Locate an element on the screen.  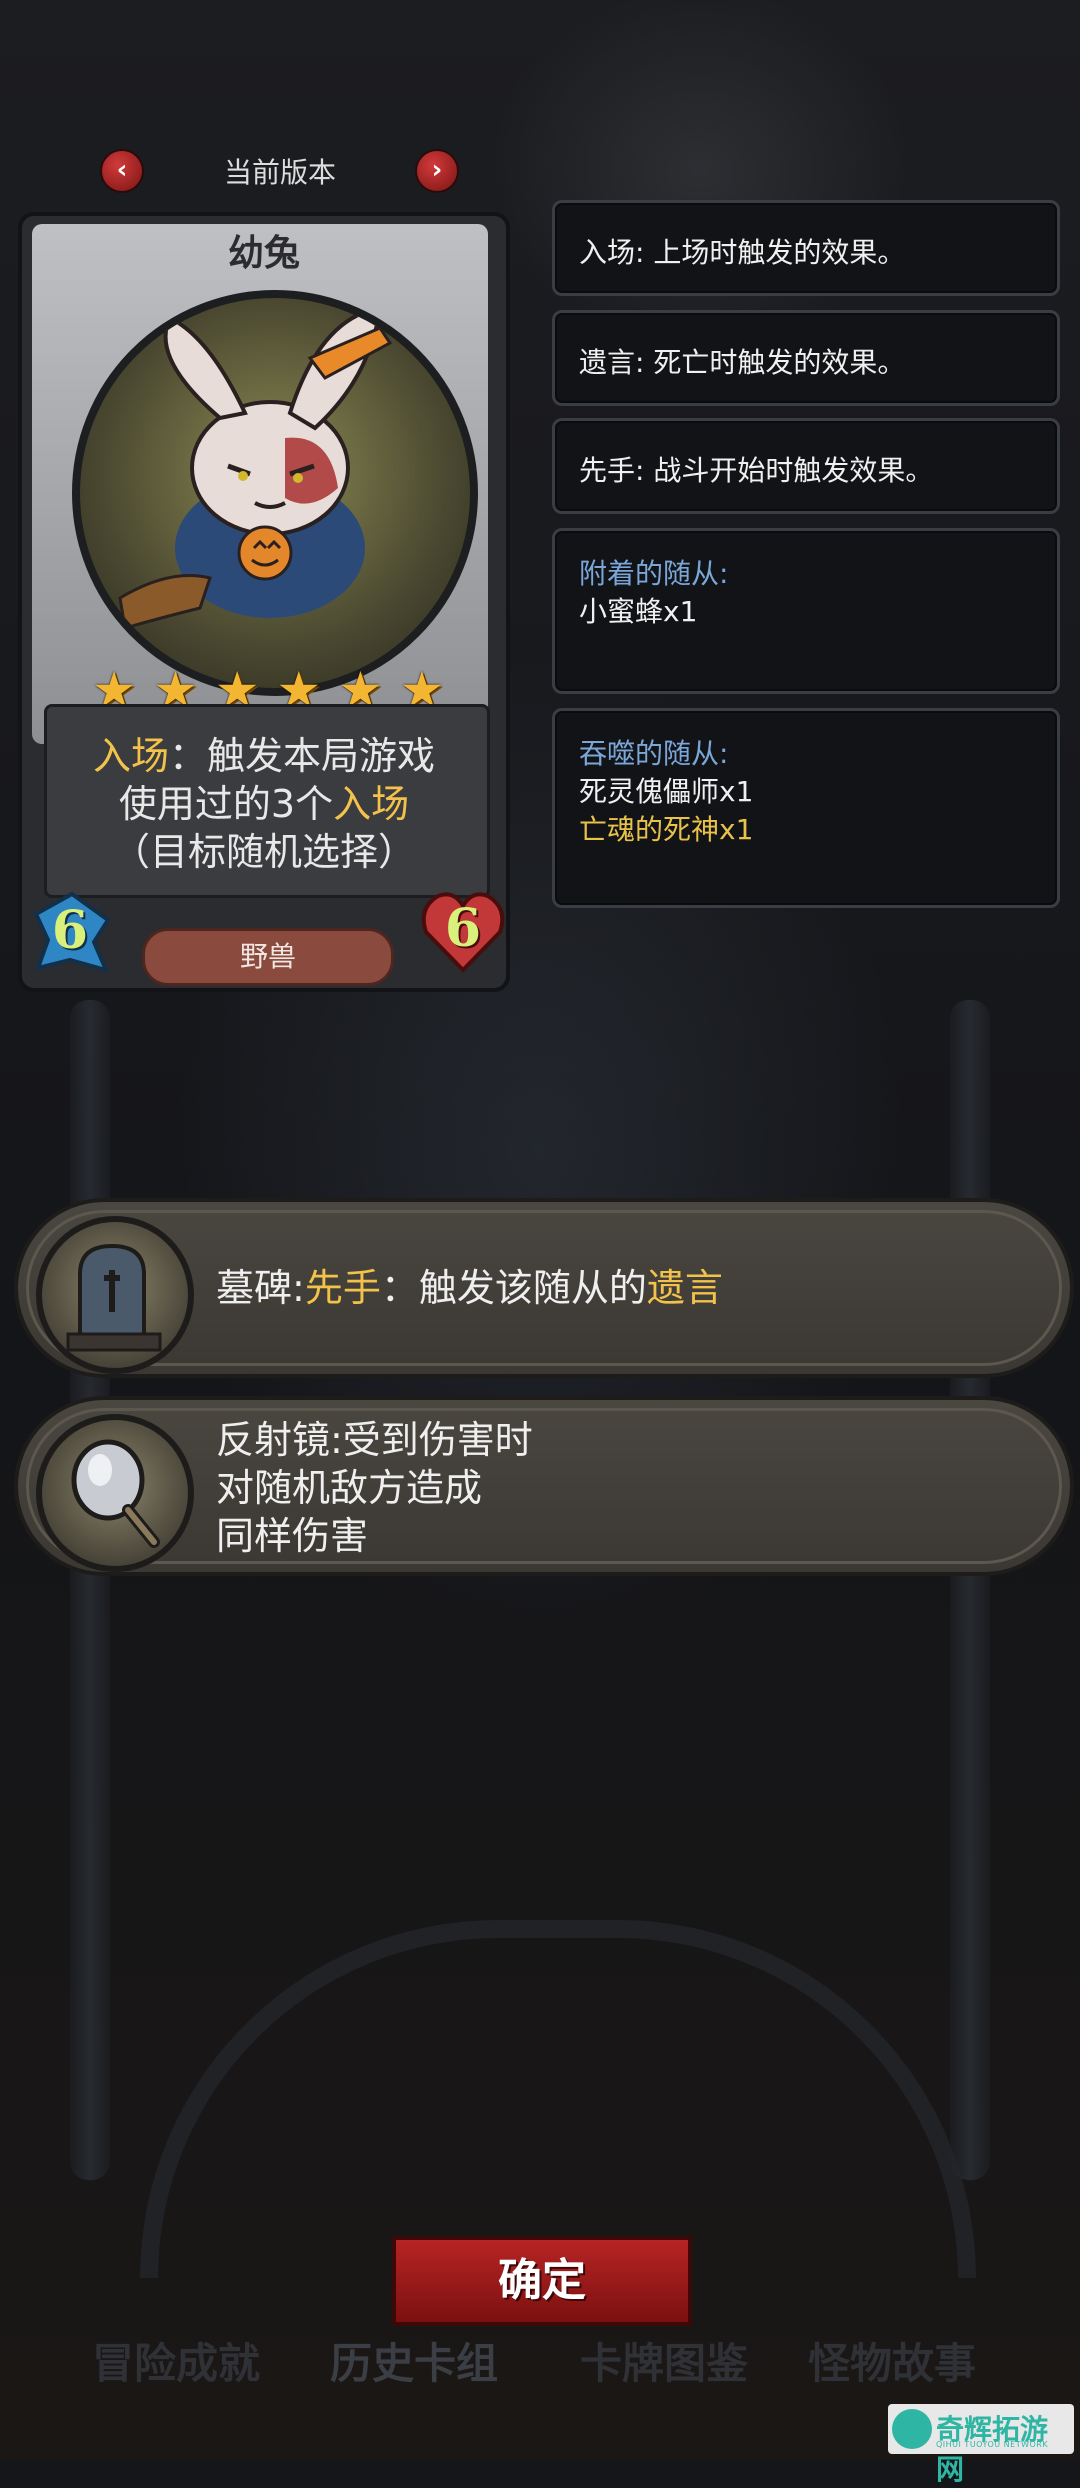
mirror-description: 反射镜:受到伤害时 对随机敌方造成 同样伤害 is located at coordinates (374, 1488).